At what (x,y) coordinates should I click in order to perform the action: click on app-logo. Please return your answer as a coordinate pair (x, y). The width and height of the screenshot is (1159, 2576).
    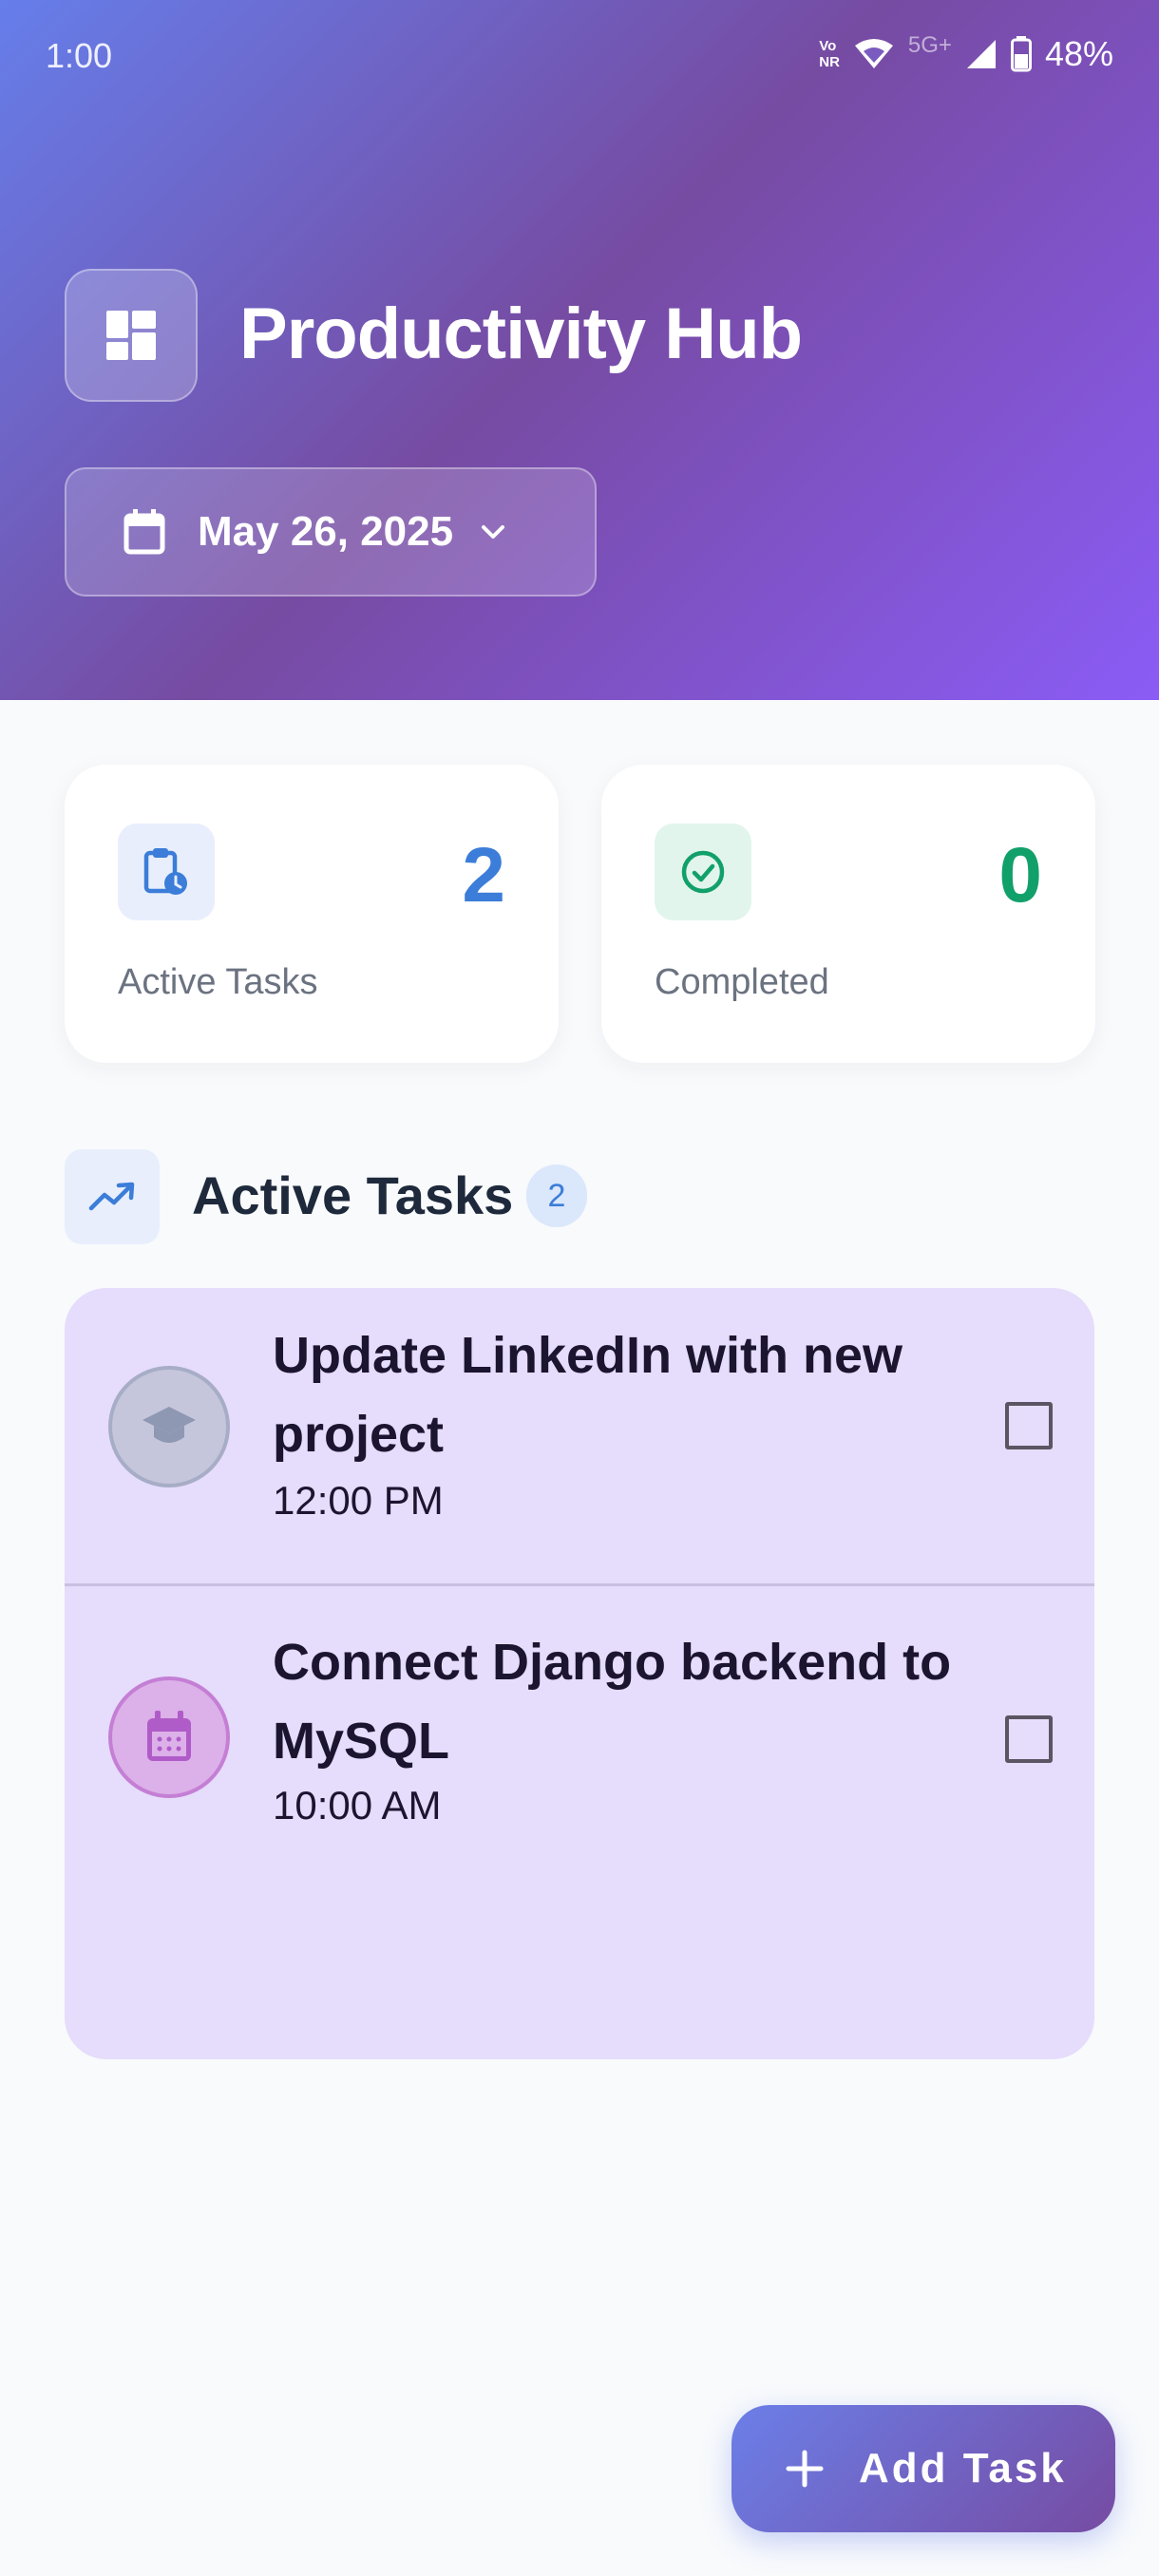
    Looking at the image, I should click on (131, 335).